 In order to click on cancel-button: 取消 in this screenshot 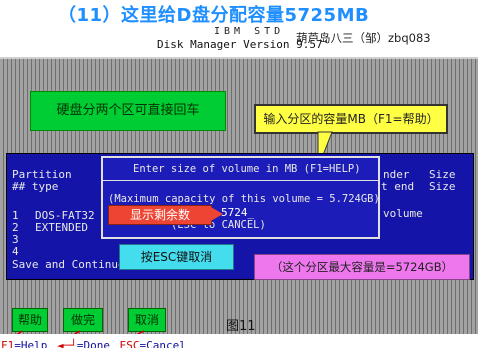, I will do `click(147, 320)`.